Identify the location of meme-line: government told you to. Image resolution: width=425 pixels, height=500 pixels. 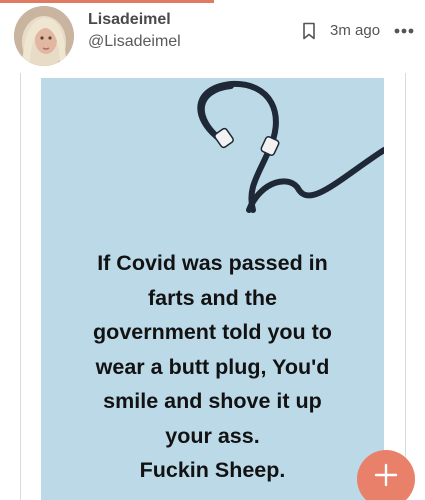
(212, 332).